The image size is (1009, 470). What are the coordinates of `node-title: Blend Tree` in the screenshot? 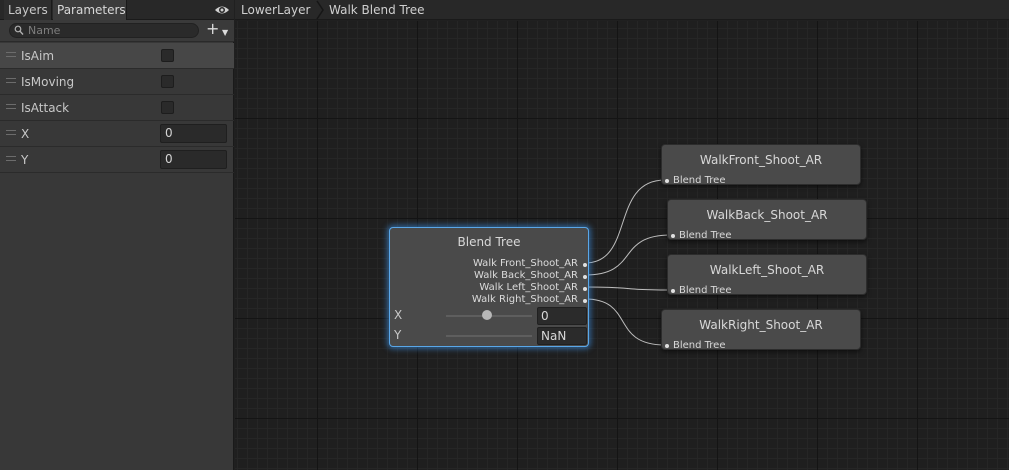 It's located at (489, 242).